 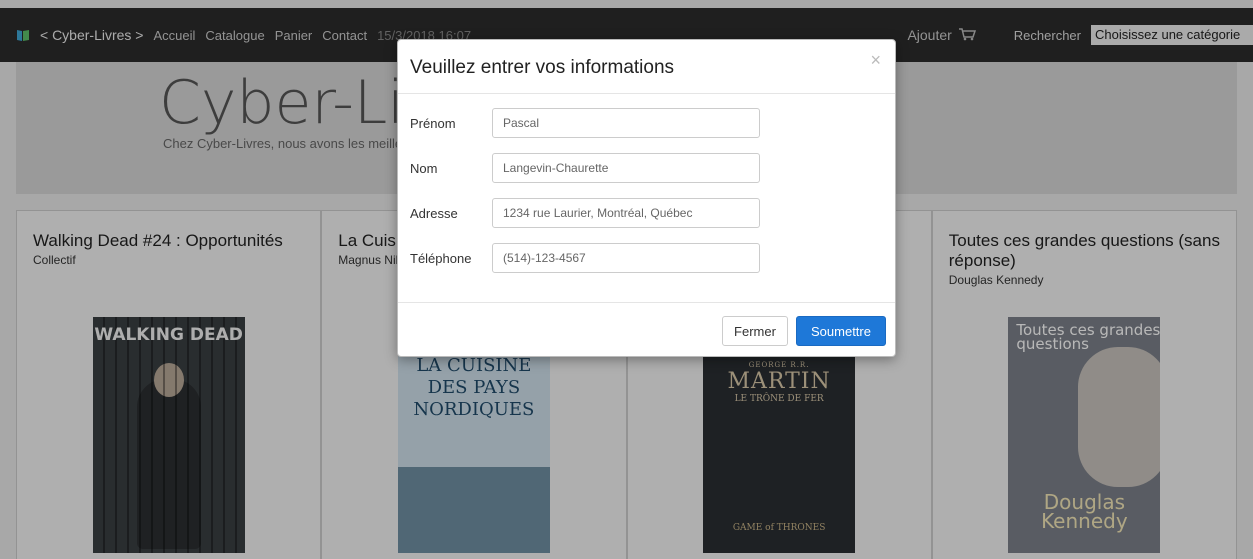 What do you see at coordinates (434, 213) in the screenshot?
I see `adresse-label: Adresse` at bounding box center [434, 213].